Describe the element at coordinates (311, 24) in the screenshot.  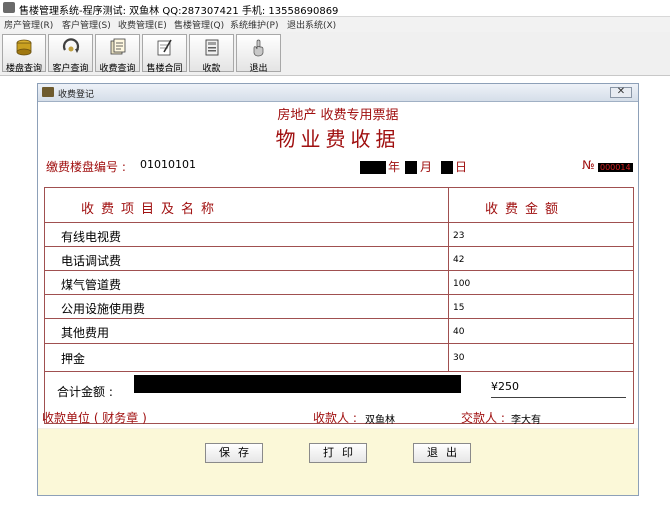
I see `menu-item-exit: 退出系统(X)` at that location.